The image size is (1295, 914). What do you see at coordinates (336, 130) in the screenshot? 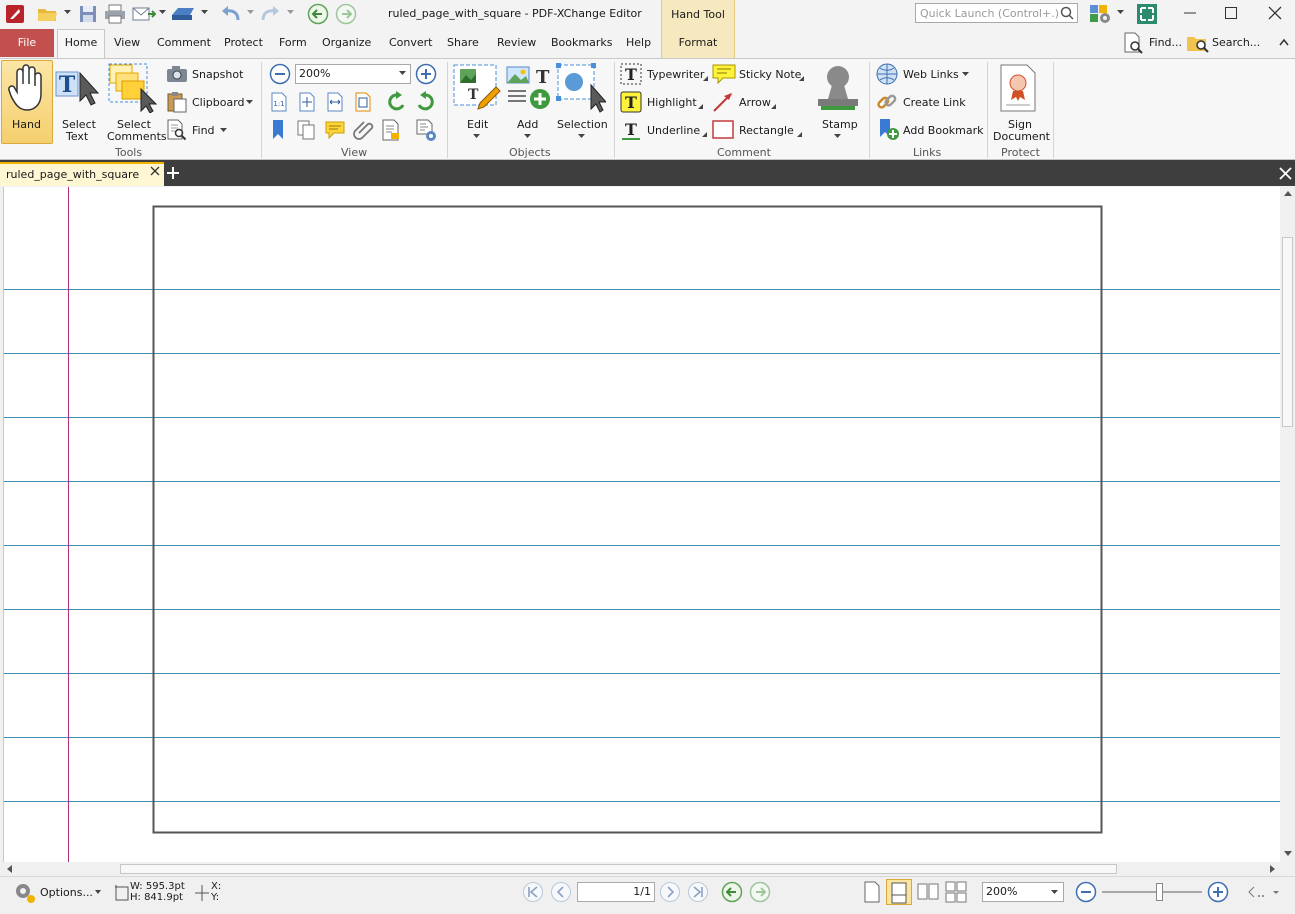
I see `comments-pane-icon` at bounding box center [336, 130].